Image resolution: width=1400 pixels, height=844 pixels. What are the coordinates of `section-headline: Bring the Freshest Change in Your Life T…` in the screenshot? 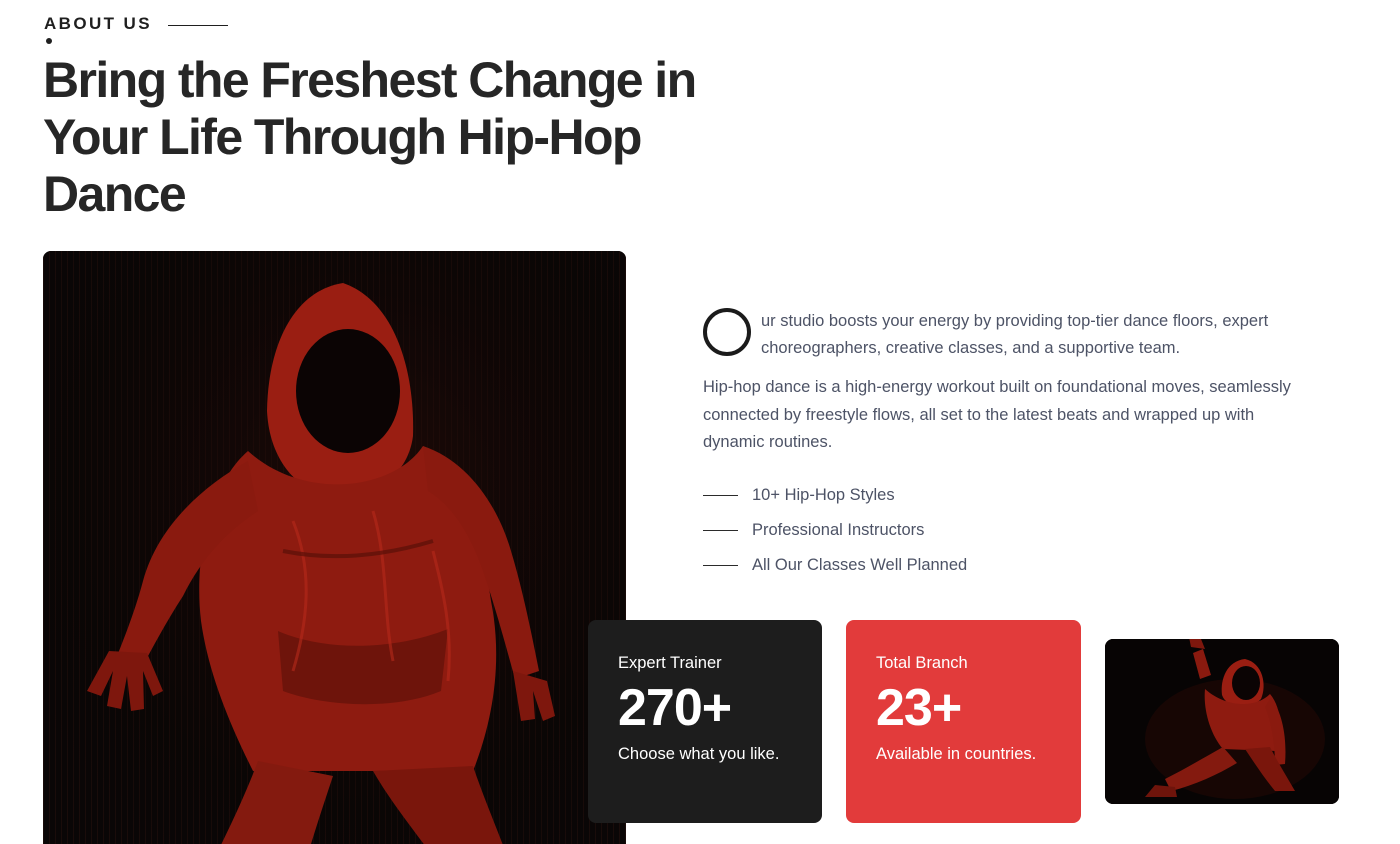 It's located at (370, 137).